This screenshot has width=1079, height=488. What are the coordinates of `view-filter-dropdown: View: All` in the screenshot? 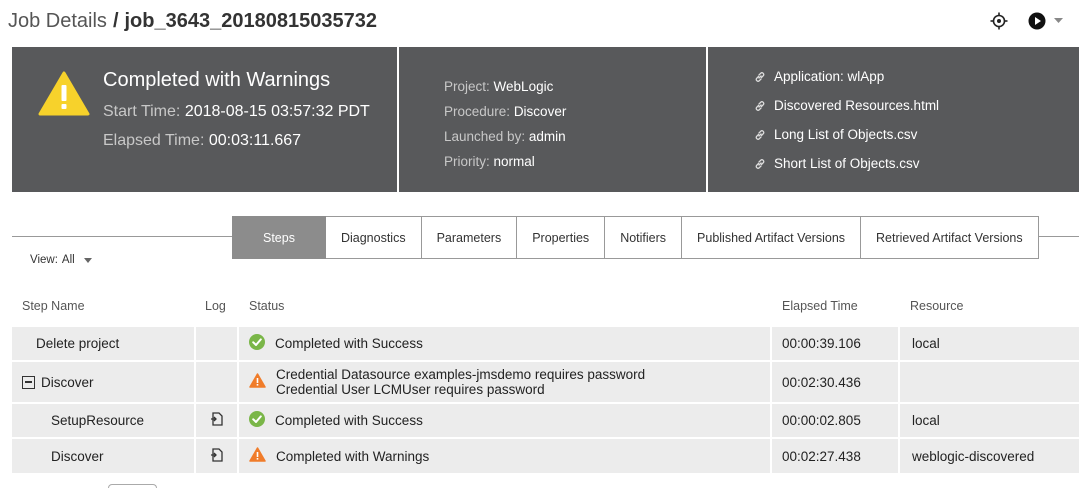 It's located at (61, 260).